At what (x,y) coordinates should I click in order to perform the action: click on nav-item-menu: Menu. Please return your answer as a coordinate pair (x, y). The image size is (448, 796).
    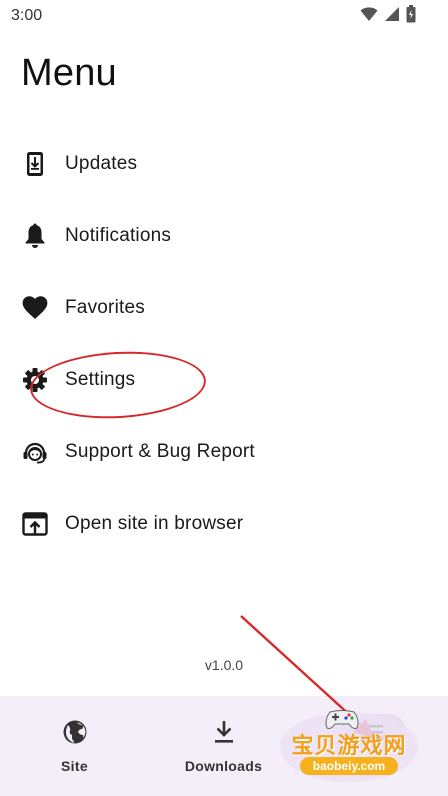
    Looking at the image, I should click on (373, 746).